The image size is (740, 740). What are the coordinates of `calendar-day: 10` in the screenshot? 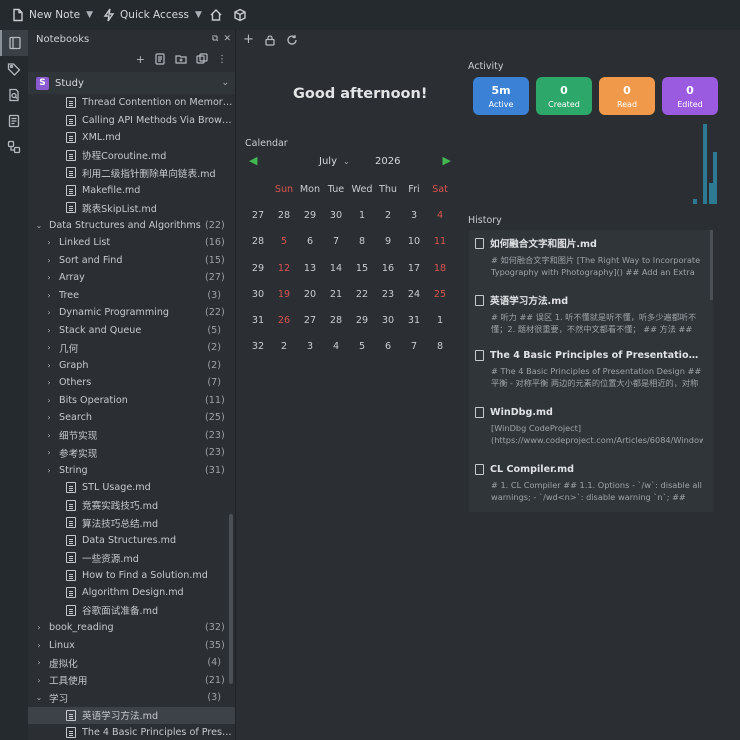 It's located at (414, 241).